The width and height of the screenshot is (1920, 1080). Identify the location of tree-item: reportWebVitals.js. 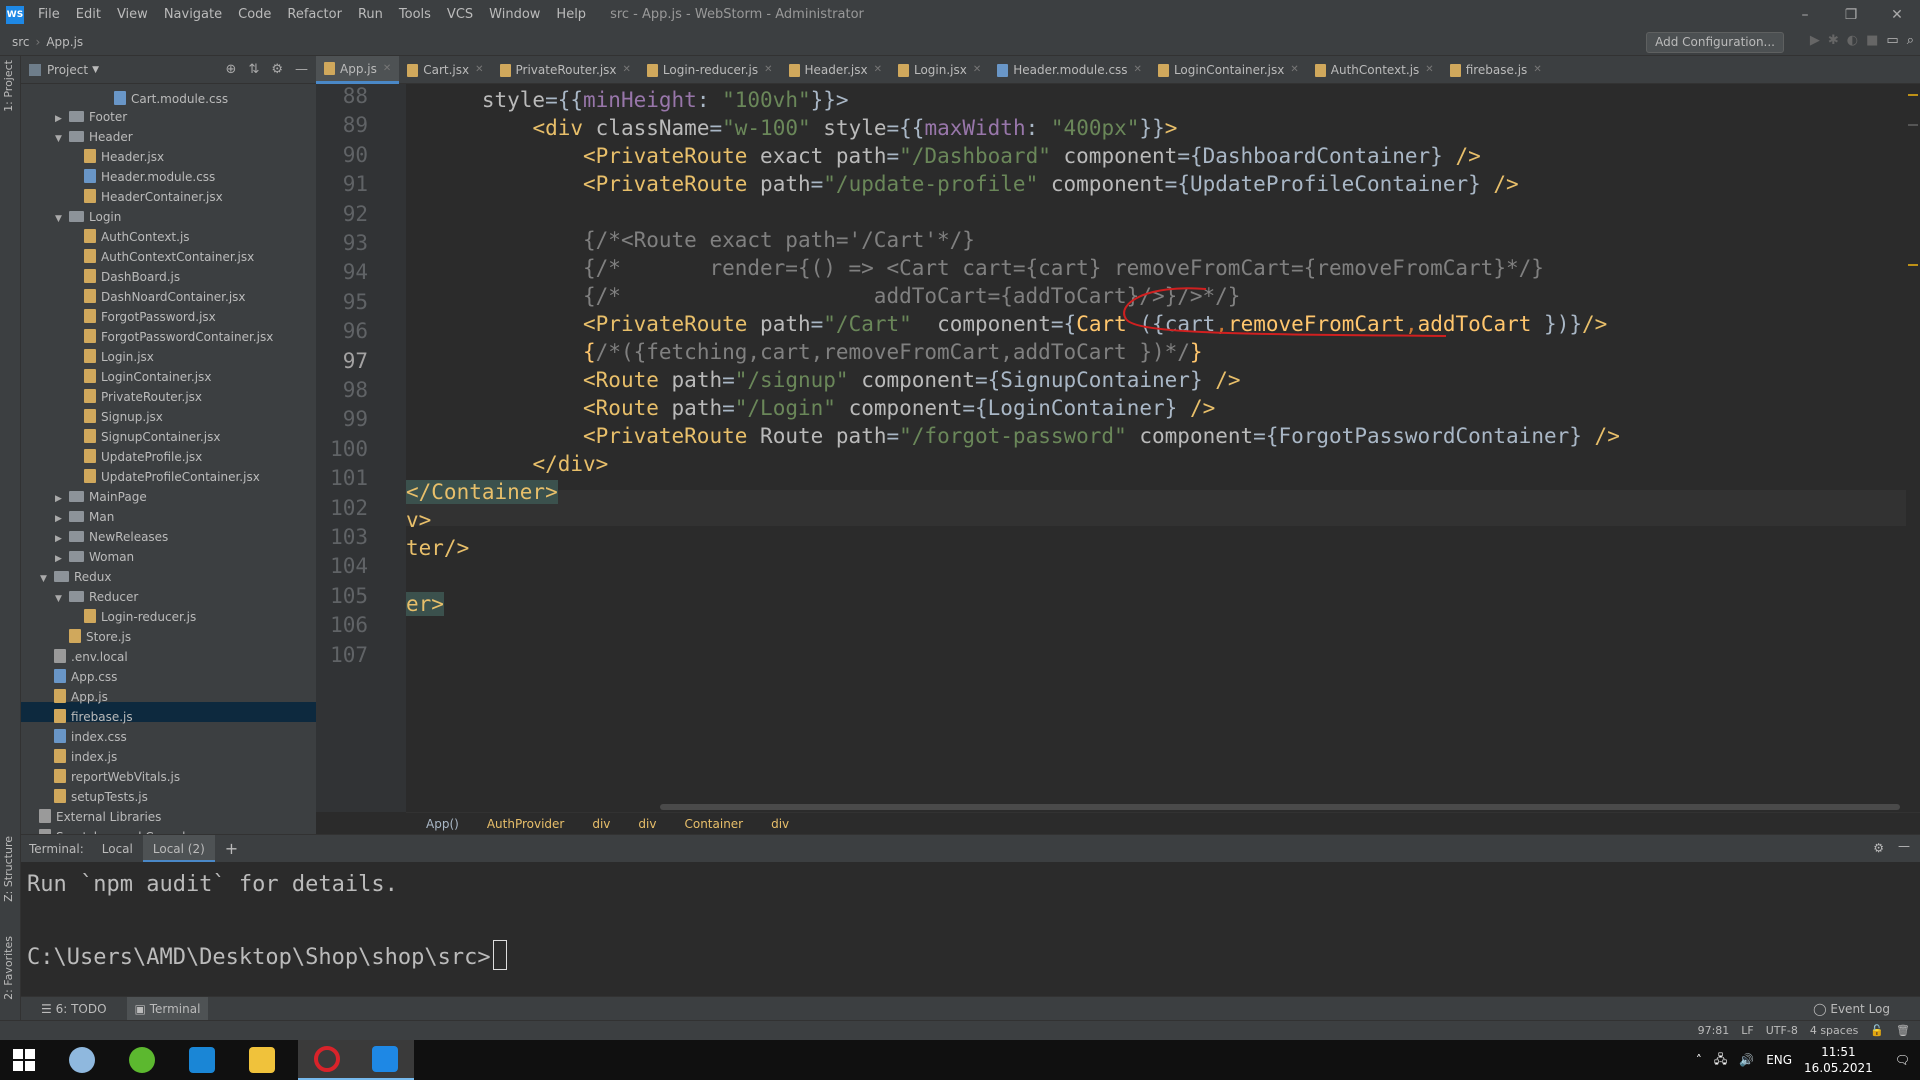
(110, 777).